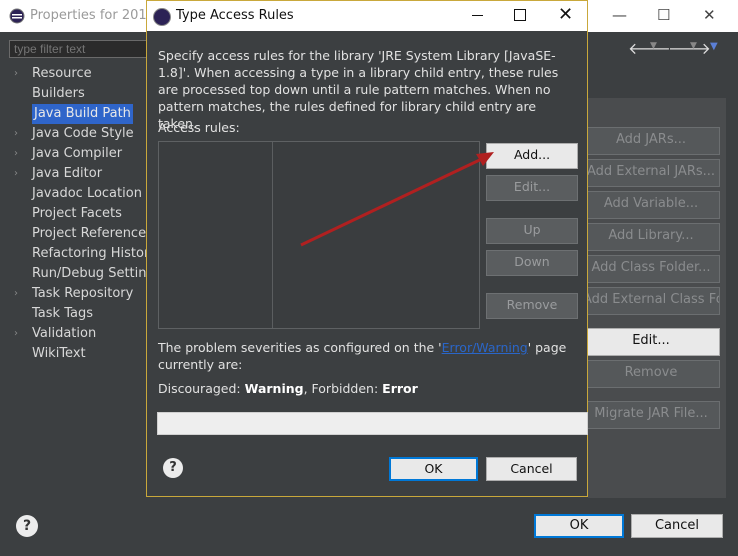 Image resolution: width=738 pixels, height=556 pixels. Describe the element at coordinates (83, 133) in the screenshot. I see `nav-item-label: Java Code Style` at that location.